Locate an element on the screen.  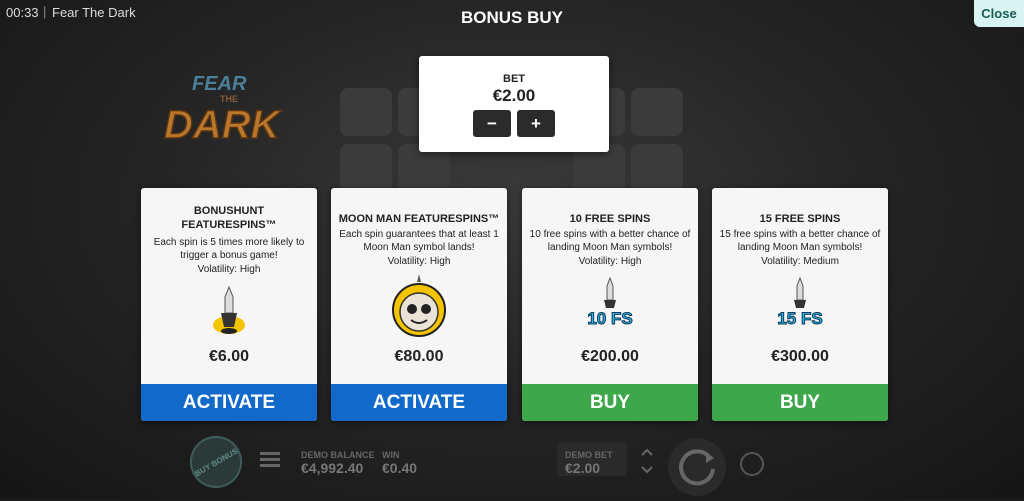
autoplay-icon is located at coordinates (752, 464).